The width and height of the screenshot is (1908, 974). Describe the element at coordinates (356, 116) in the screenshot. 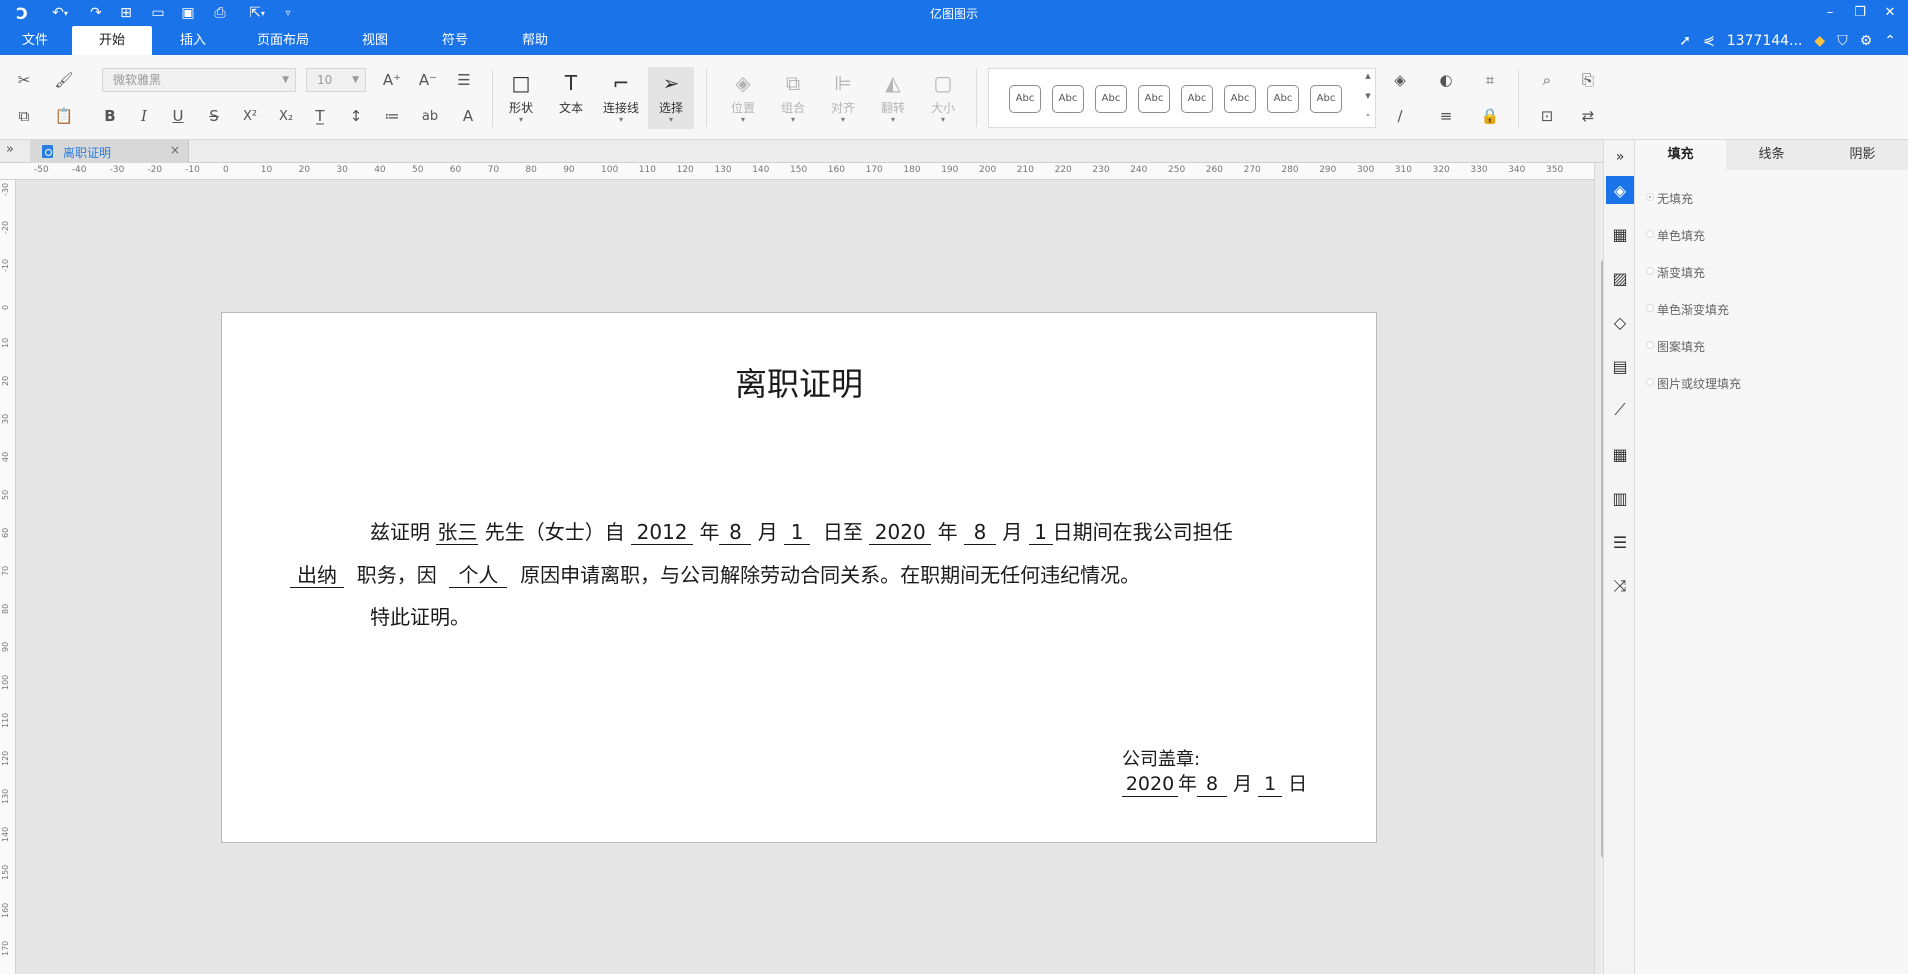

I see `line-spacing-icon: ↕` at that location.